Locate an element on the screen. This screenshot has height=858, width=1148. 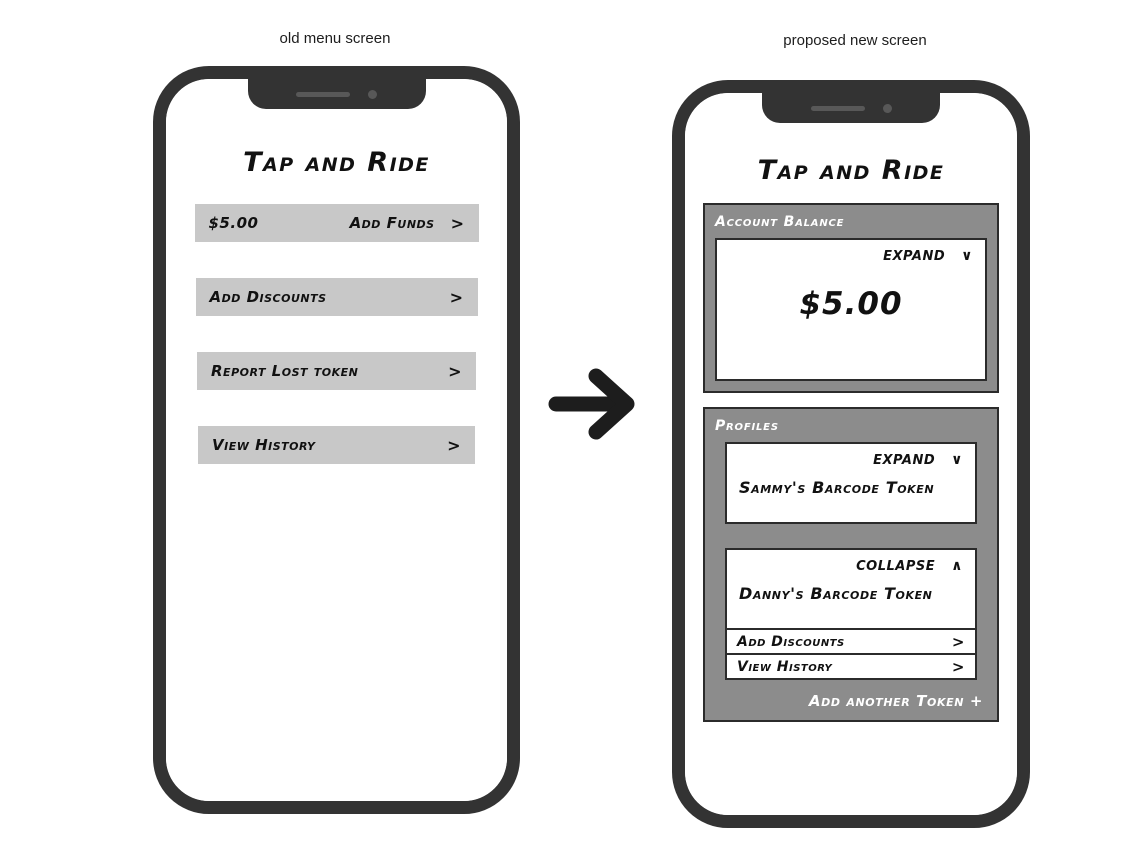
profile-name: Danny's Barcode Token is located at coordinates (836, 593).